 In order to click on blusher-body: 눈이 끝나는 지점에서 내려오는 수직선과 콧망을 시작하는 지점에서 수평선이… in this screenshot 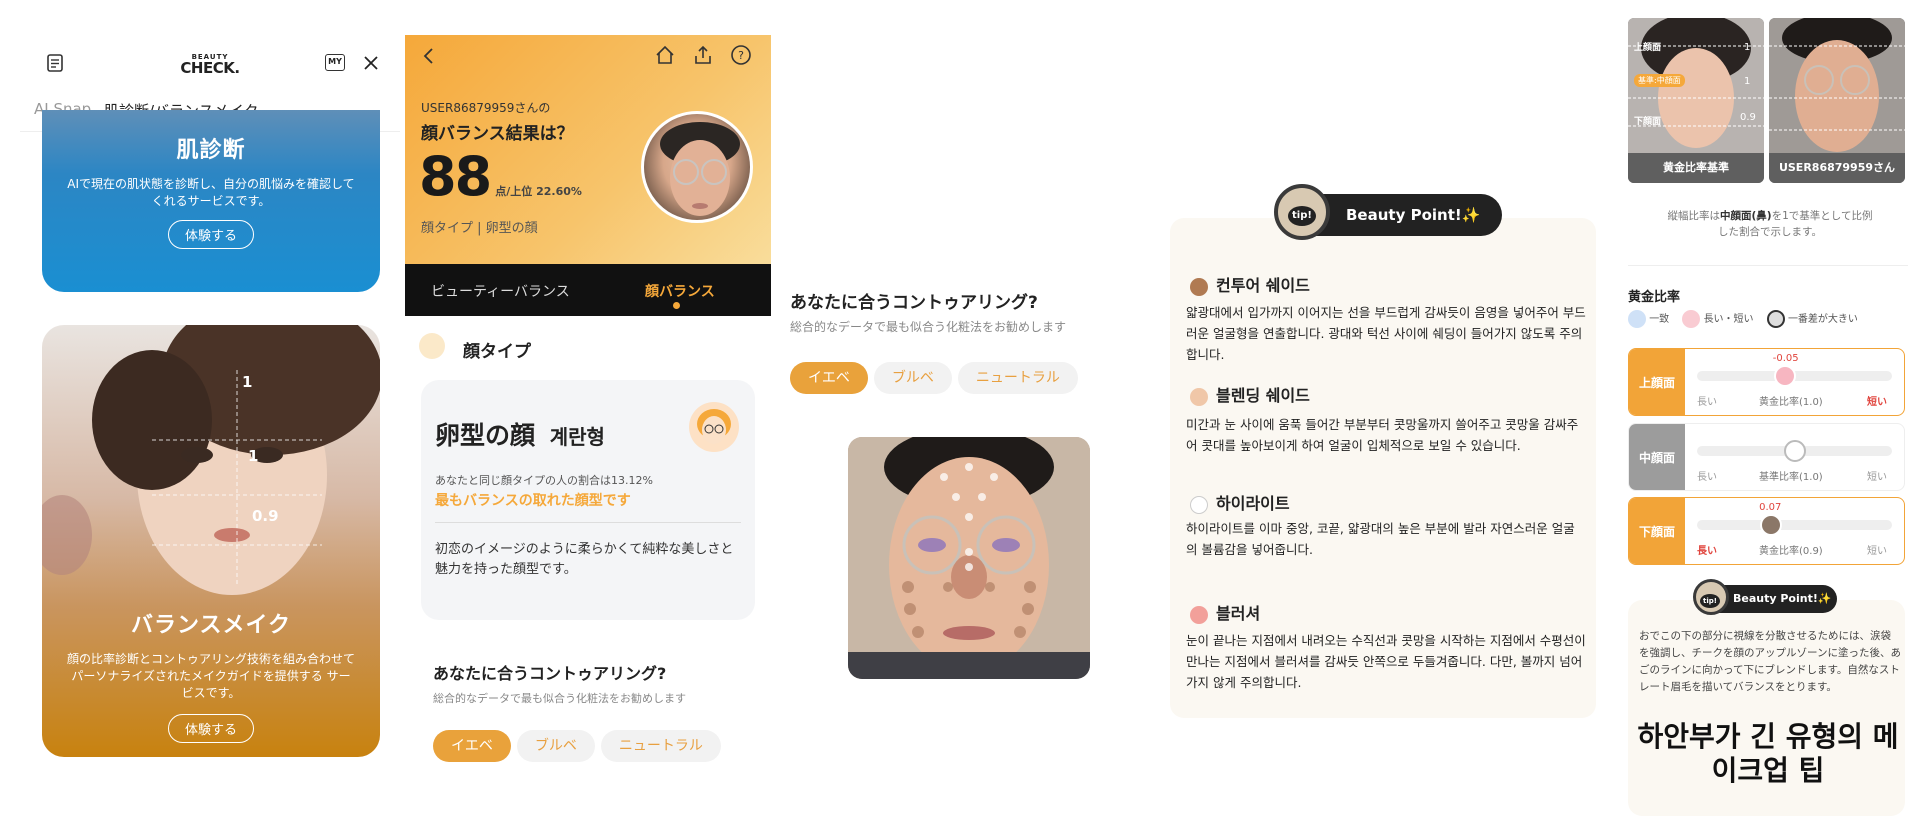, I will do `click(1386, 661)`.